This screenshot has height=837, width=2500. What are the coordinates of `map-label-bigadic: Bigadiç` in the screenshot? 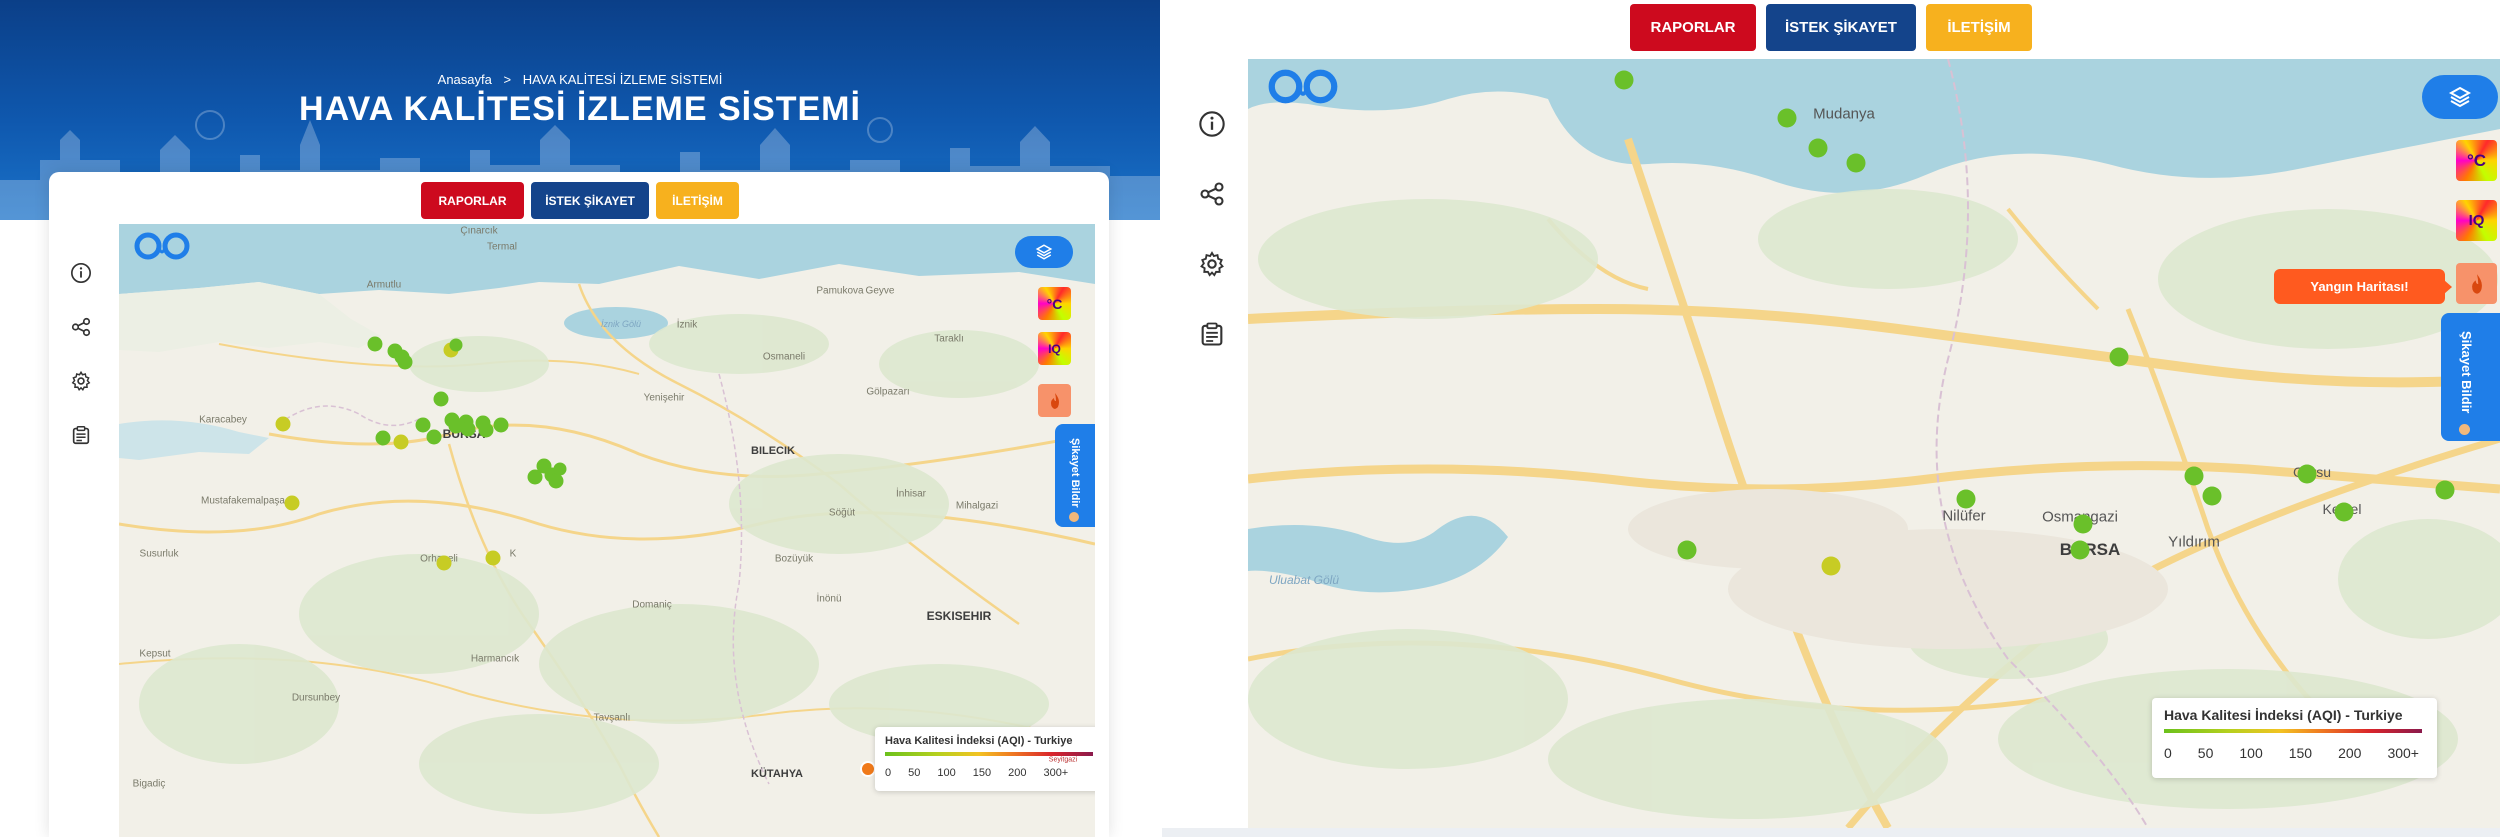 It's located at (149, 784).